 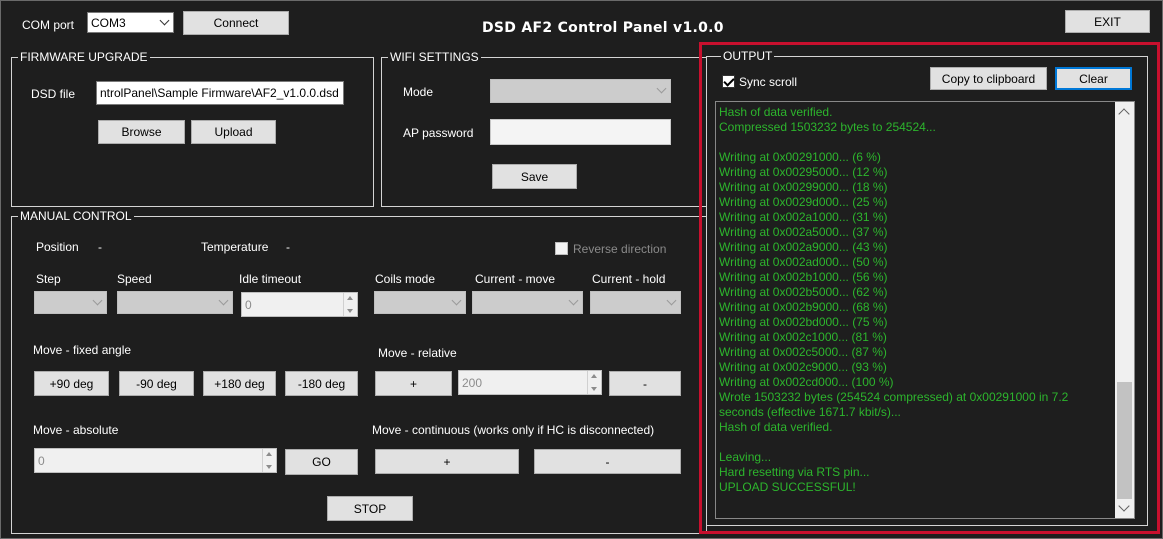 What do you see at coordinates (803, 352) in the screenshot?
I see `log-line: Writing at 0x002c5000... (87 %)` at bounding box center [803, 352].